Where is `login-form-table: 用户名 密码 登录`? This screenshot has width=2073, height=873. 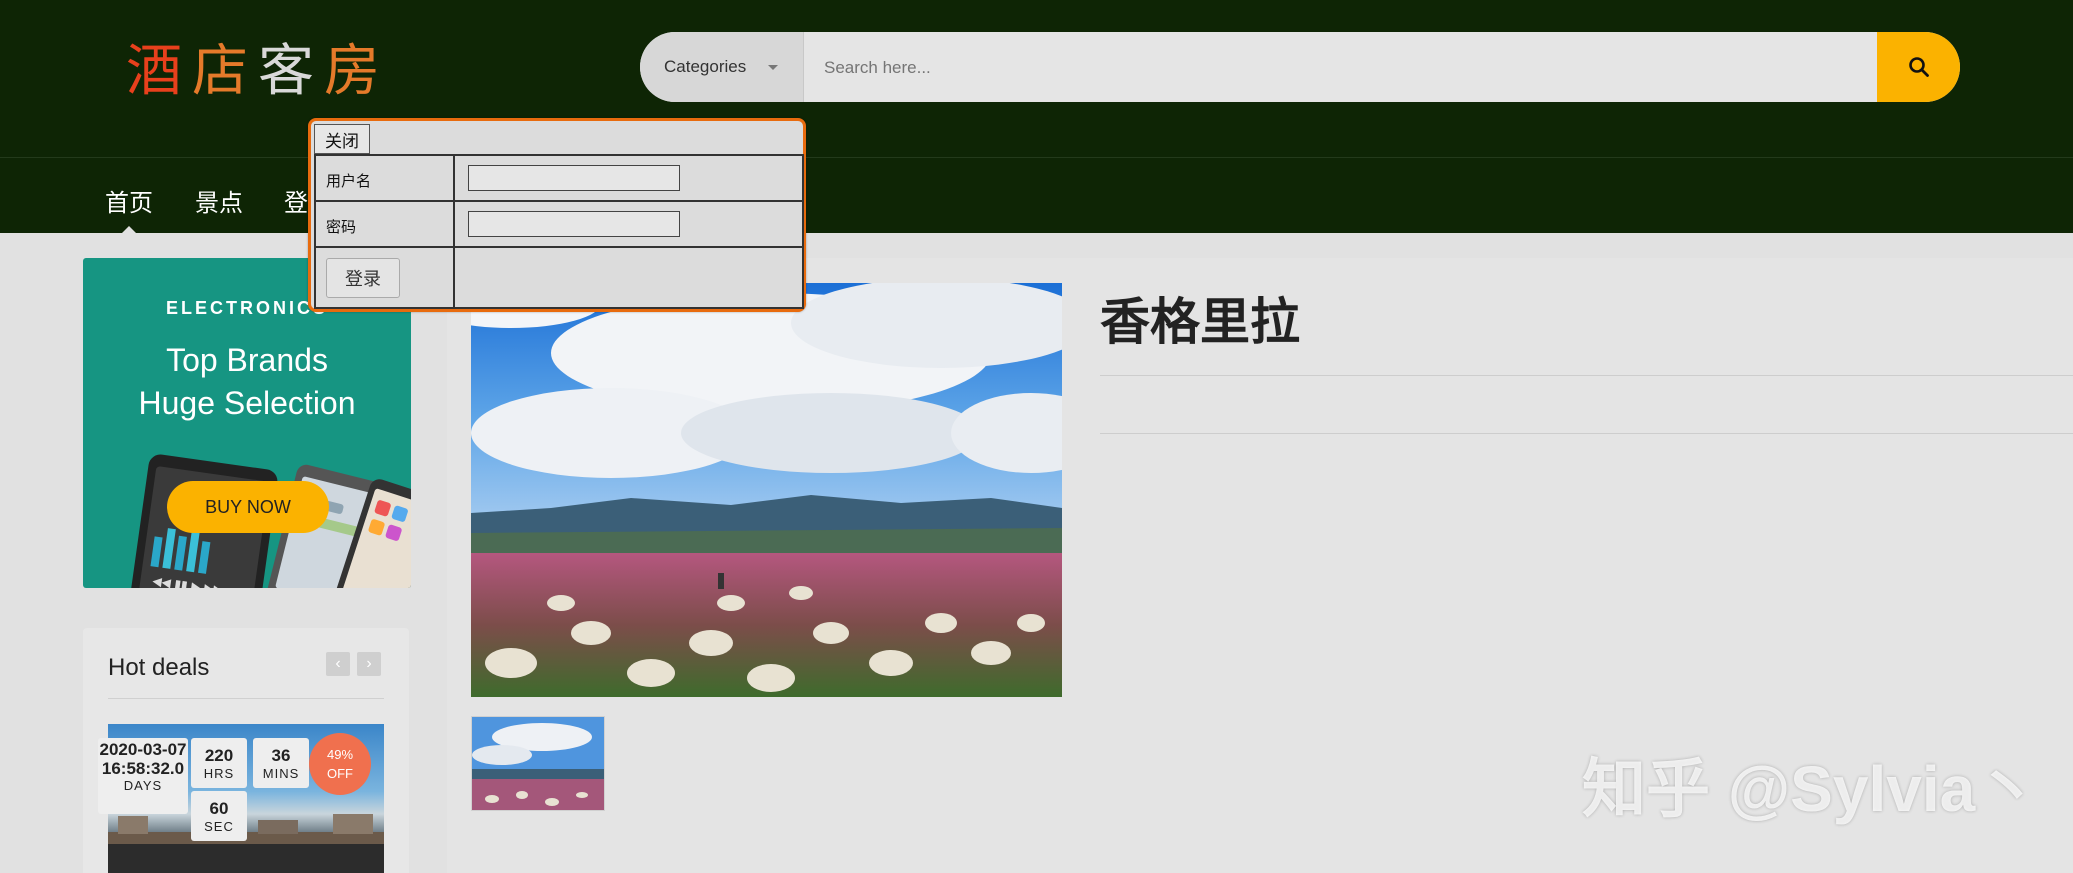 login-form-table: 用户名 密码 登录 is located at coordinates (559, 231).